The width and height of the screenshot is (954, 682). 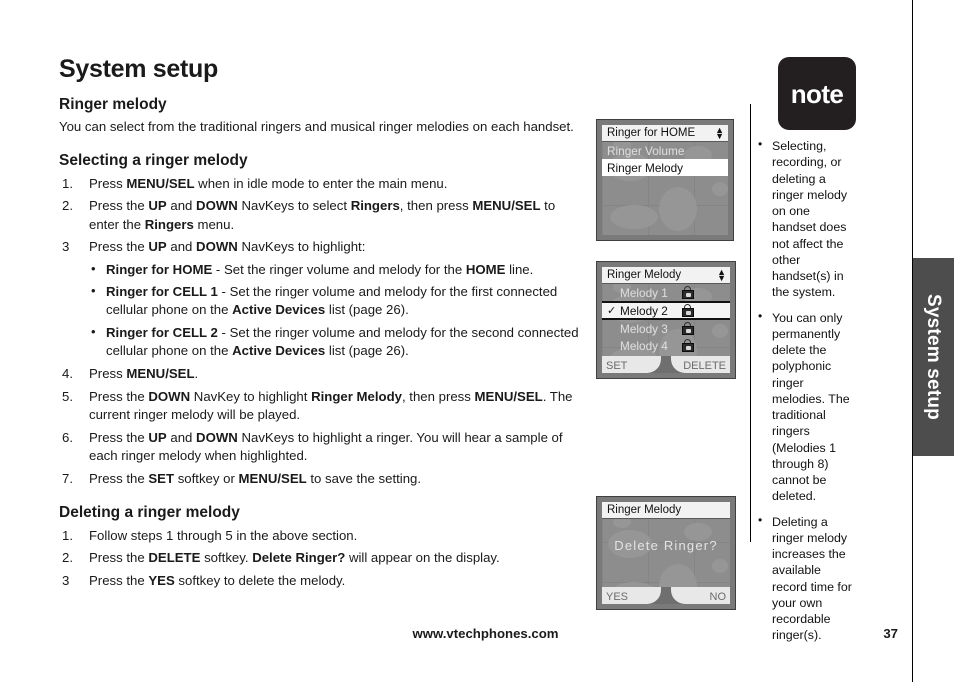 What do you see at coordinates (646, 150) in the screenshot?
I see `menu-item-label: Ringer Volume` at bounding box center [646, 150].